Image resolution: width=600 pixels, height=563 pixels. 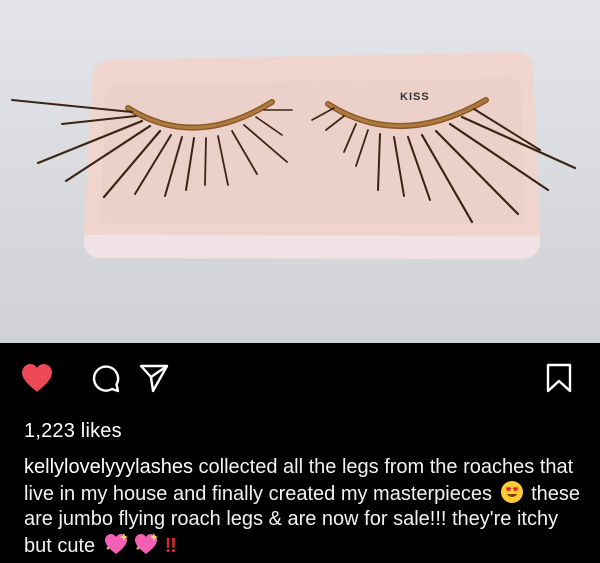 I want to click on heart-filled-icon, so click(x=37, y=378).